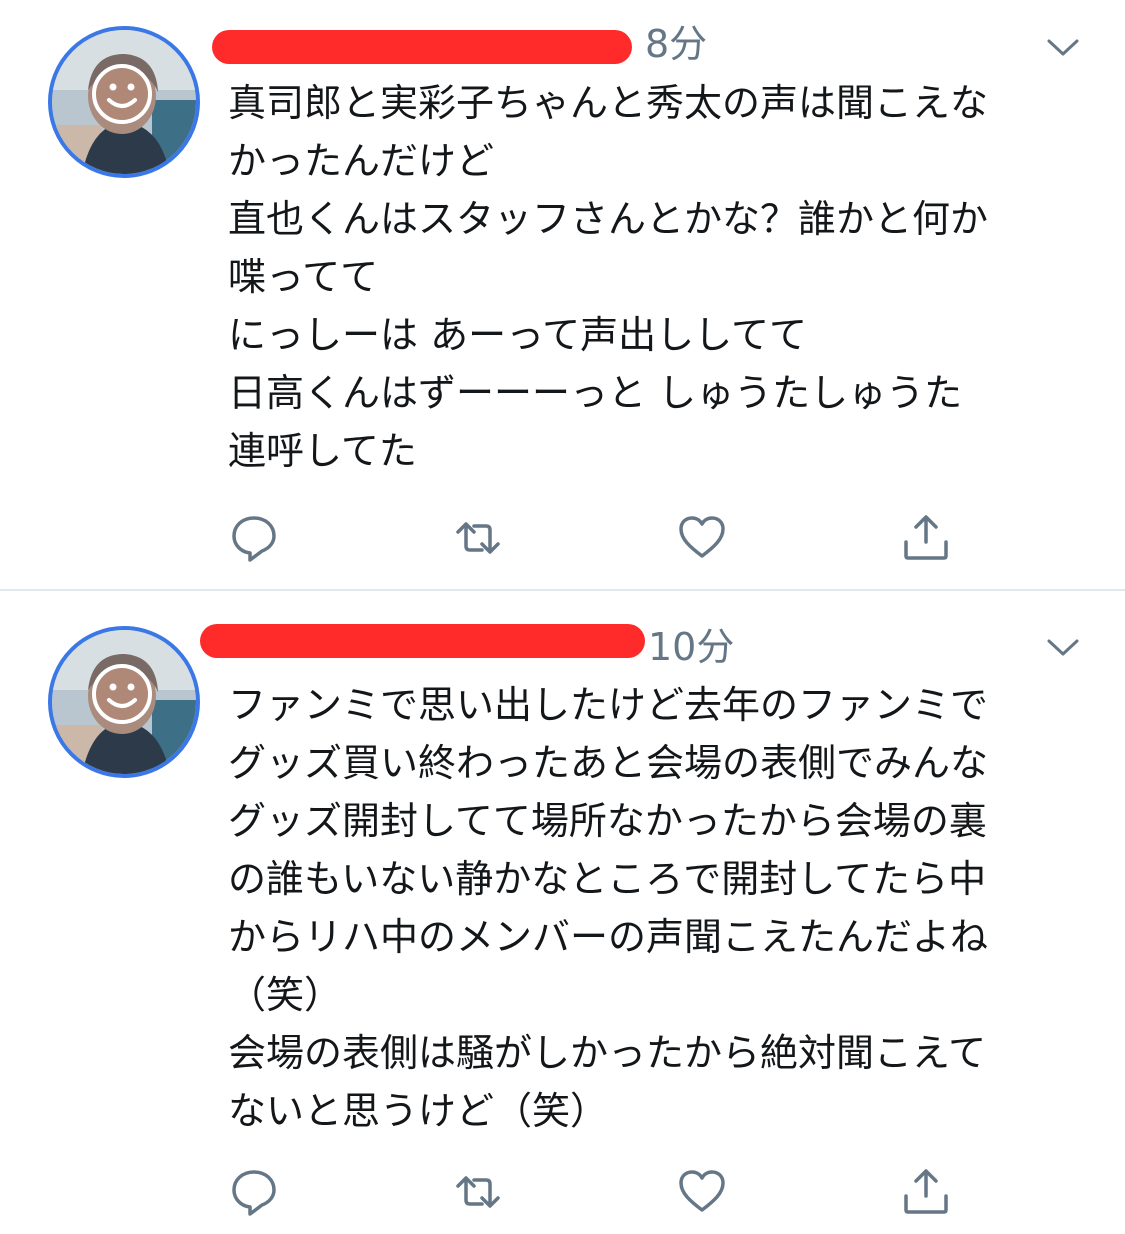 Image resolution: width=1125 pixels, height=1234 pixels. What do you see at coordinates (607, 879) in the screenshot?
I see `tweet-text-line: の誰もいない静かなところで開封してたら中` at bounding box center [607, 879].